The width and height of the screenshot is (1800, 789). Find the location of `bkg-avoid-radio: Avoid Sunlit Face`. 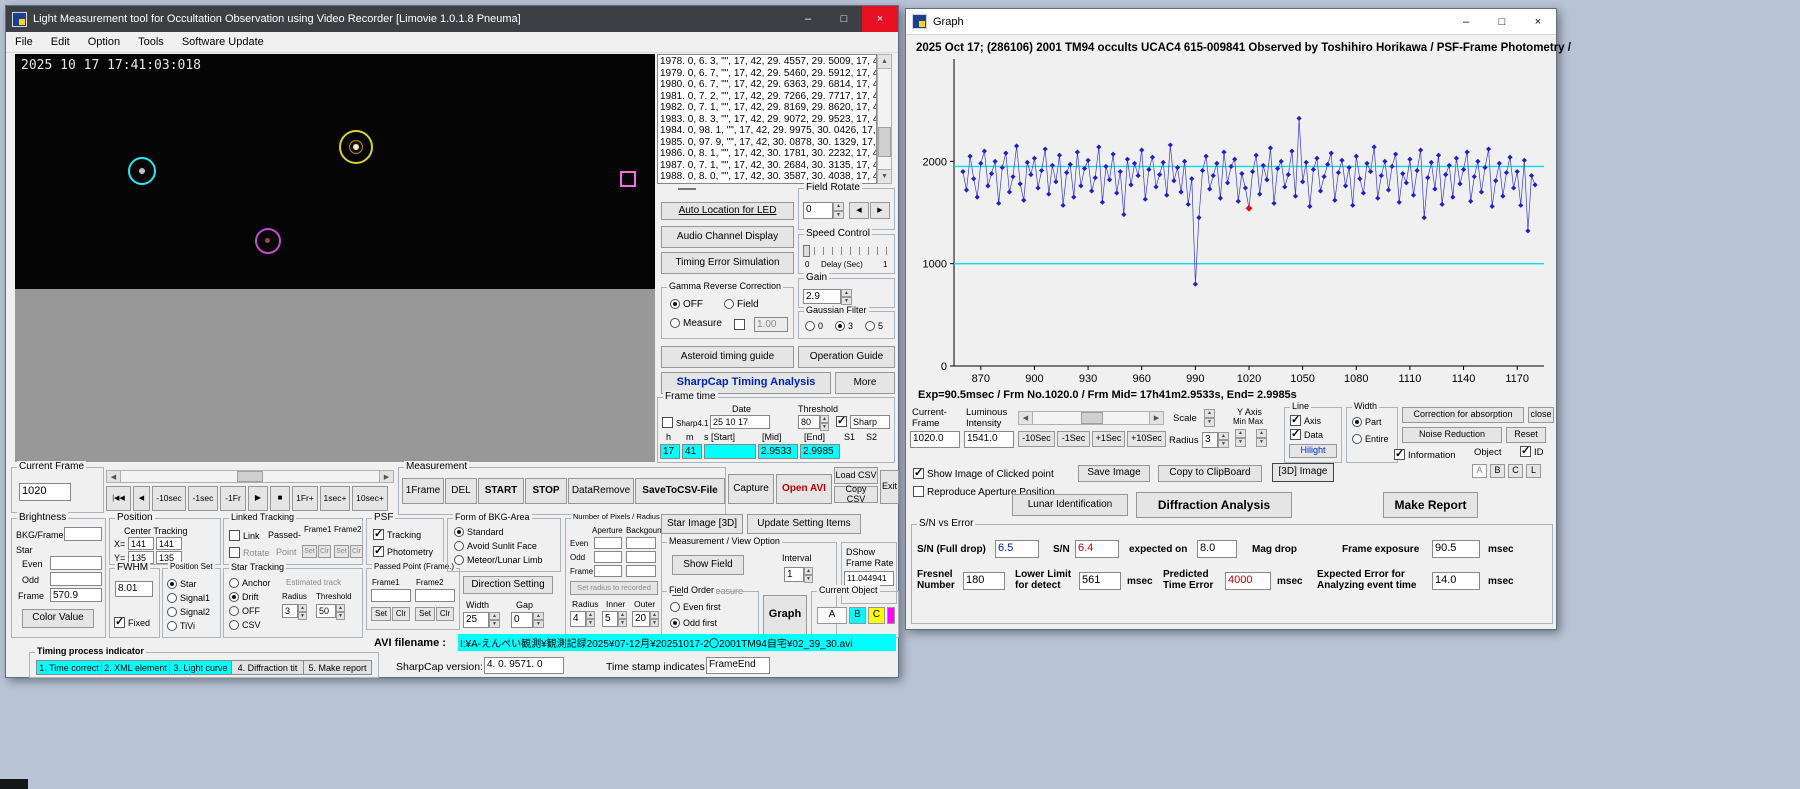

bkg-avoid-radio: Avoid Sunlit Face is located at coordinates (495, 546).